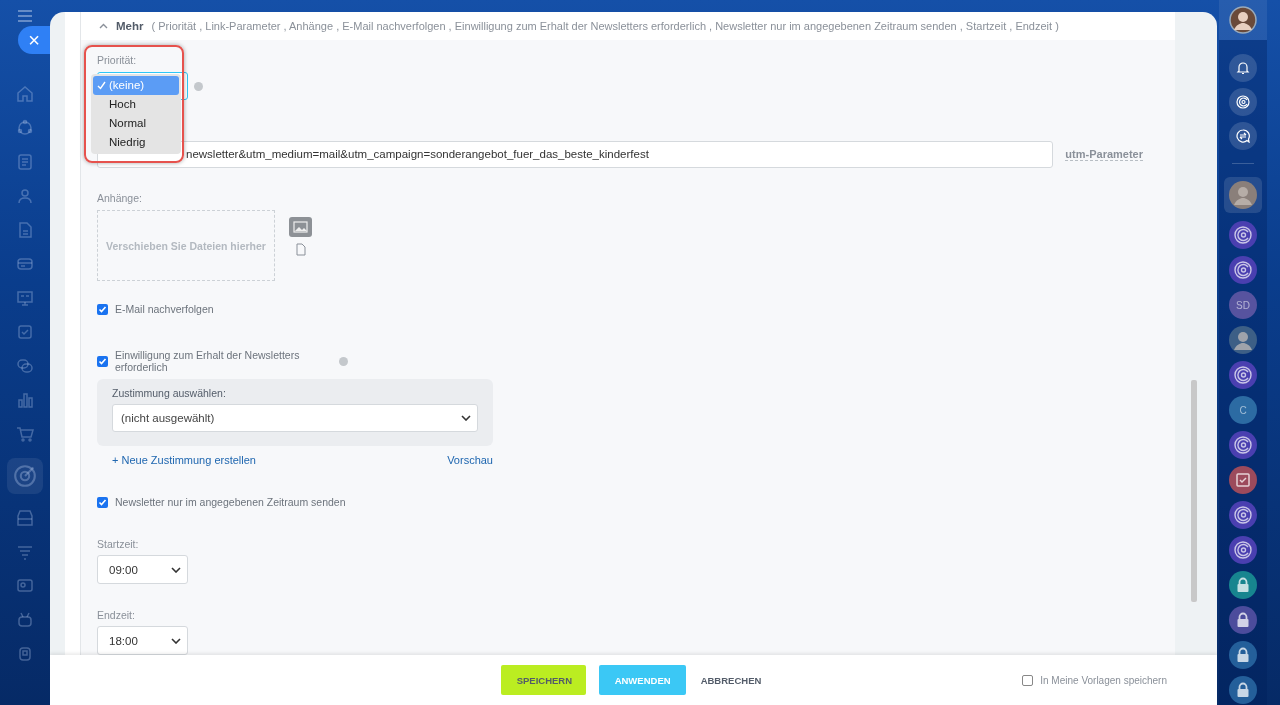 The image size is (1280, 705). I want to click on field-label: Endzeit:, so click(116, 615).